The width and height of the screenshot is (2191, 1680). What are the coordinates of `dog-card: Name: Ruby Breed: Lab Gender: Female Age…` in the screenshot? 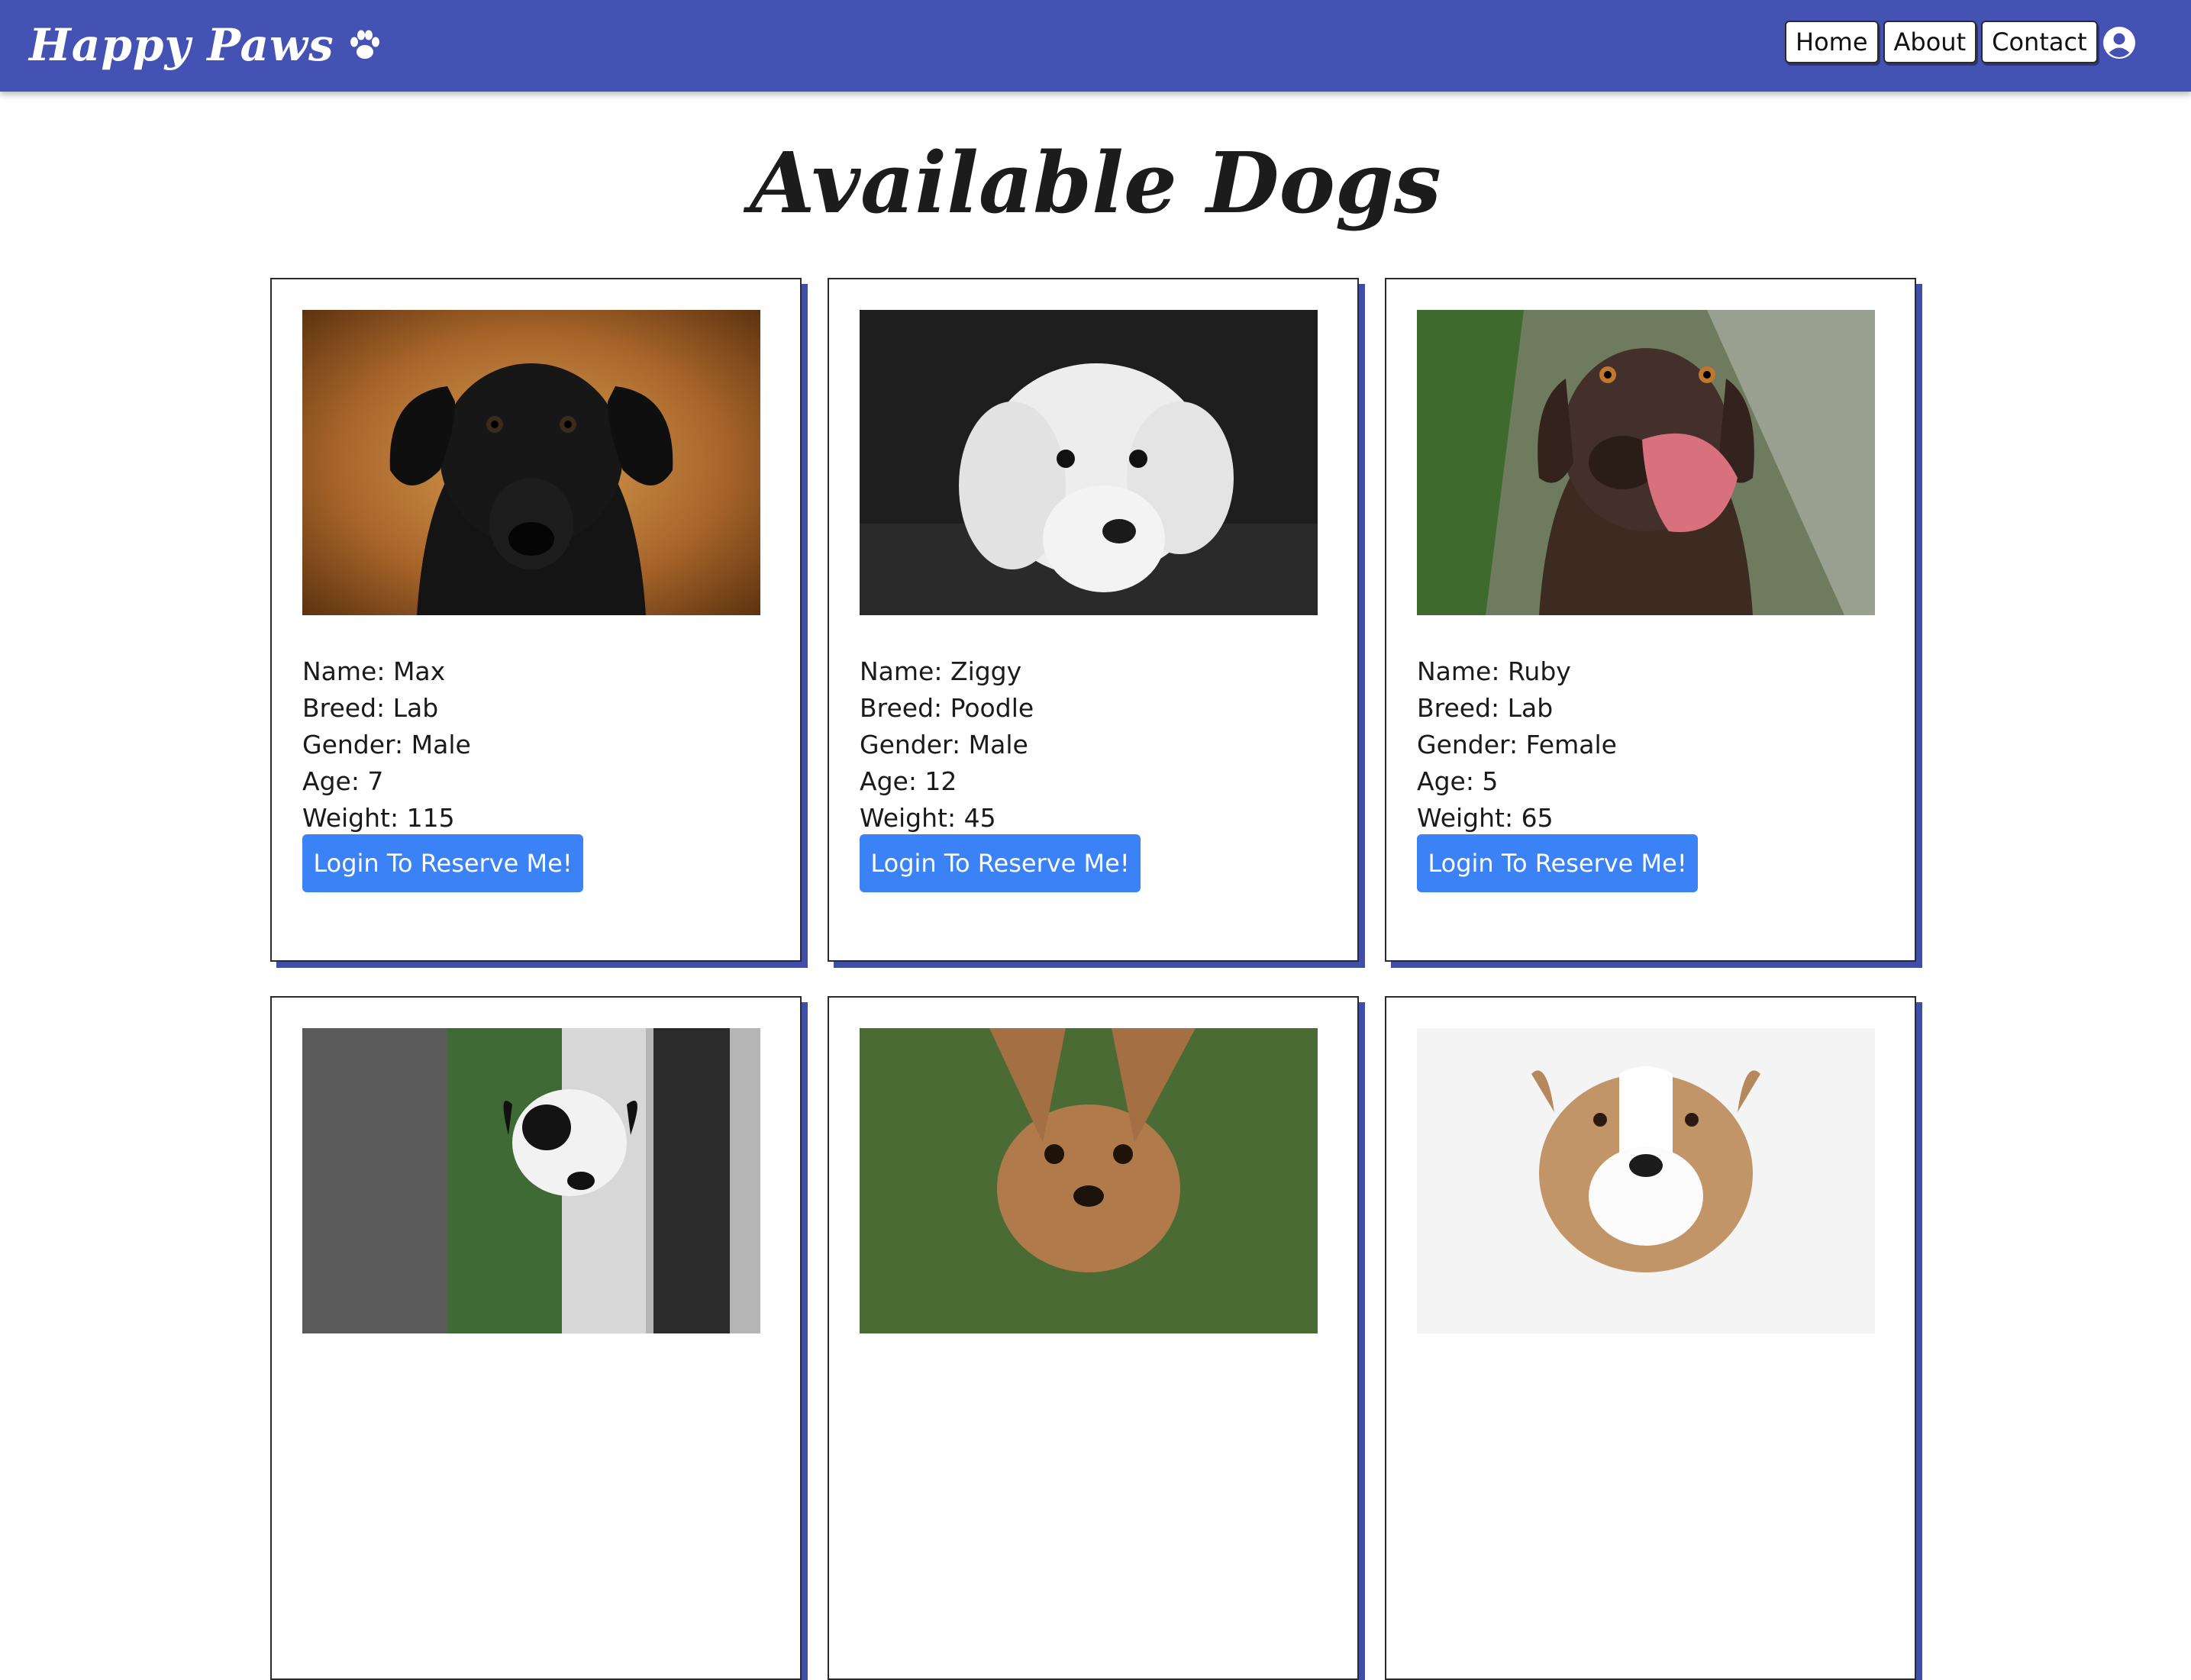 It's located at (1650, 620).